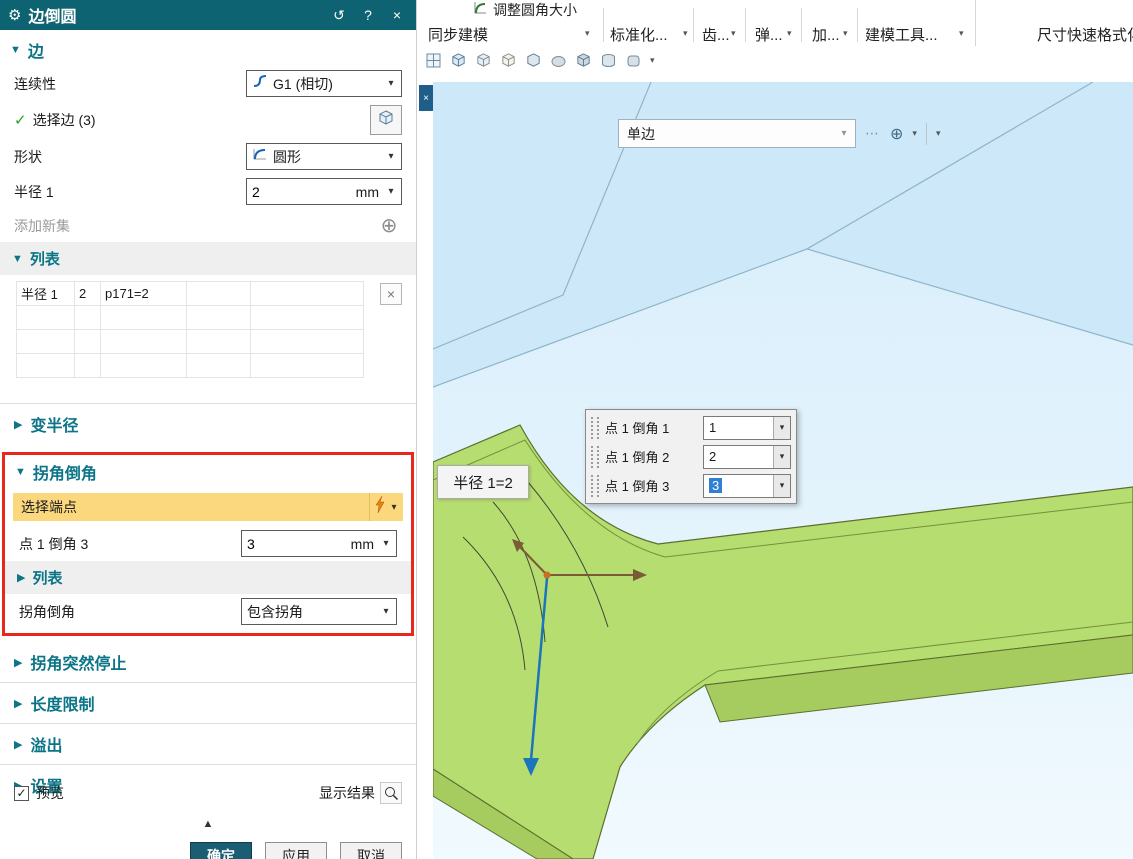 This screenshot has width=1133, height=859. What do you see at coordinates (45, 293) in the screenshot?
I see `list-cell-name: 半径 1` at bounding box center [45, 293].